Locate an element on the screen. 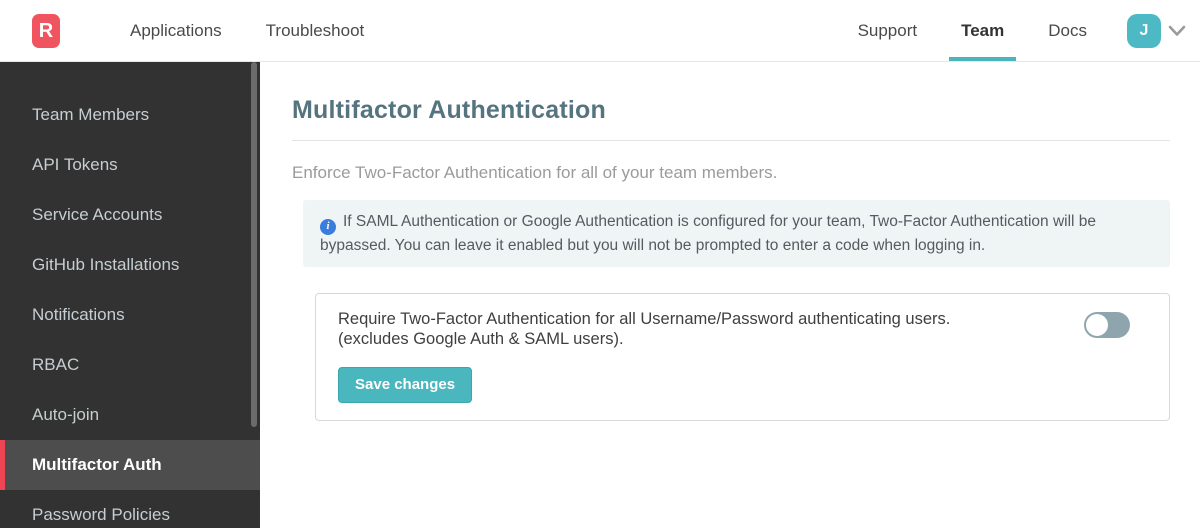  toggle-knob is located at coordinates (1097, 324).